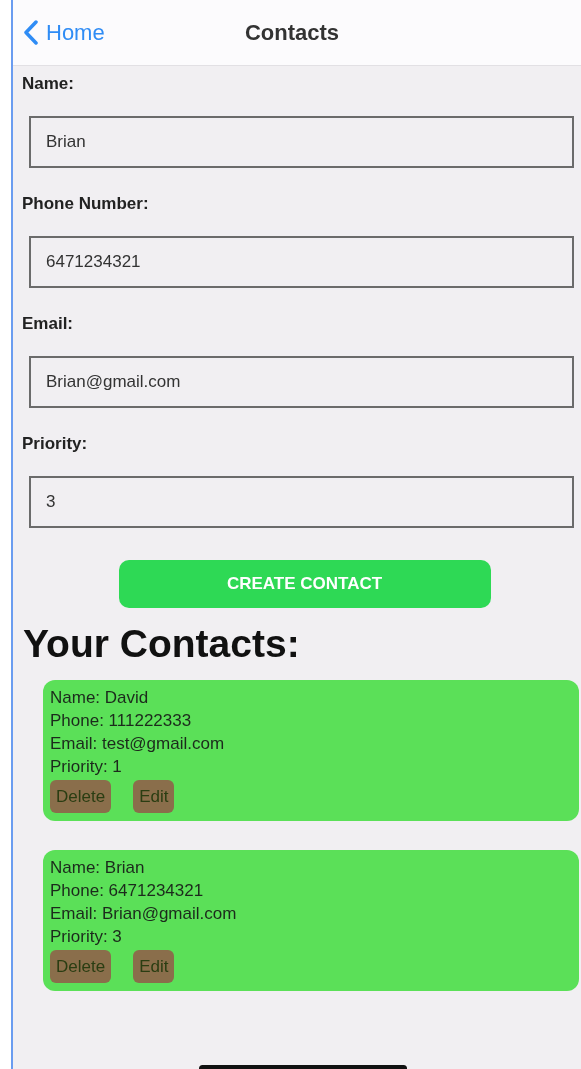 This screenshot has height=1069, width=581. Describe the element at coordinates (301, 262) in the screenshot. I see `input-field: 6471234321` at that location.